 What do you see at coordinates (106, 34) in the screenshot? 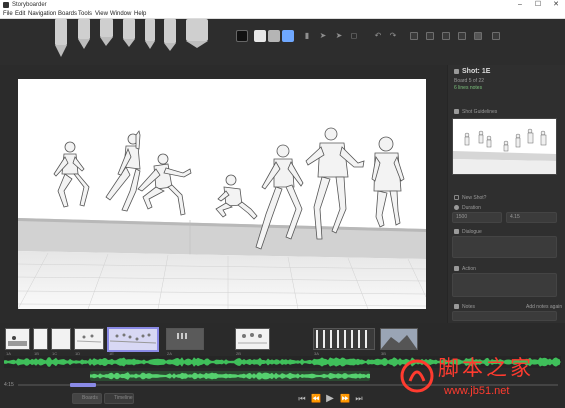
I see `pen-icon` at bounding box center [106, 34].